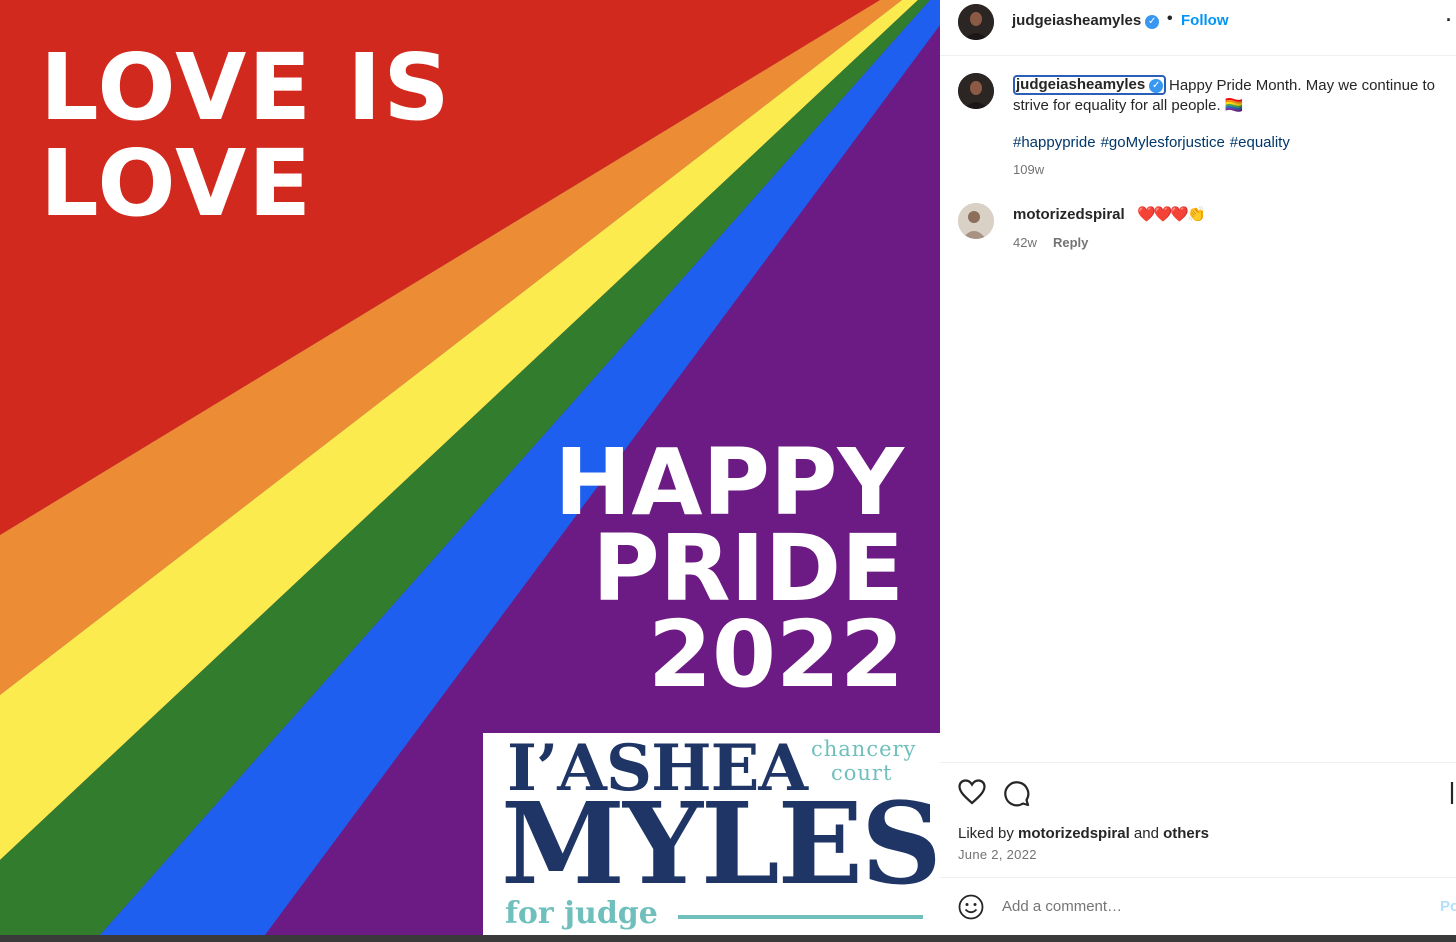  Describe the element at coordinates (986, 833) in the screenshot. I see `liked-by-prefix: Liked by` at that location.